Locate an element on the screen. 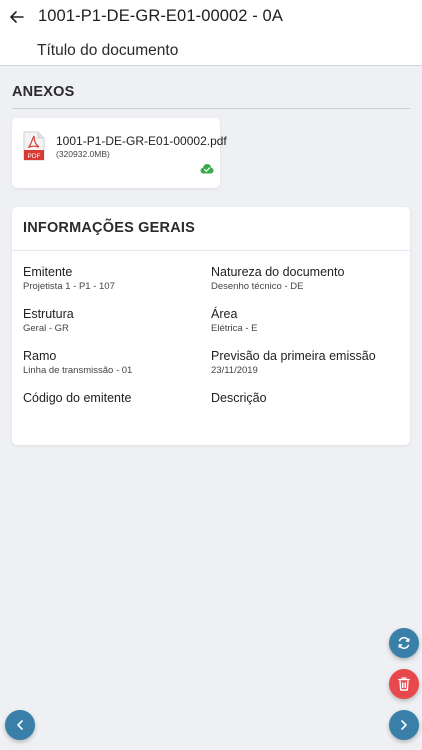 The image size is (422, 750). attachment-file-size: (320932.0MB) is located at coordinates (83, 154).